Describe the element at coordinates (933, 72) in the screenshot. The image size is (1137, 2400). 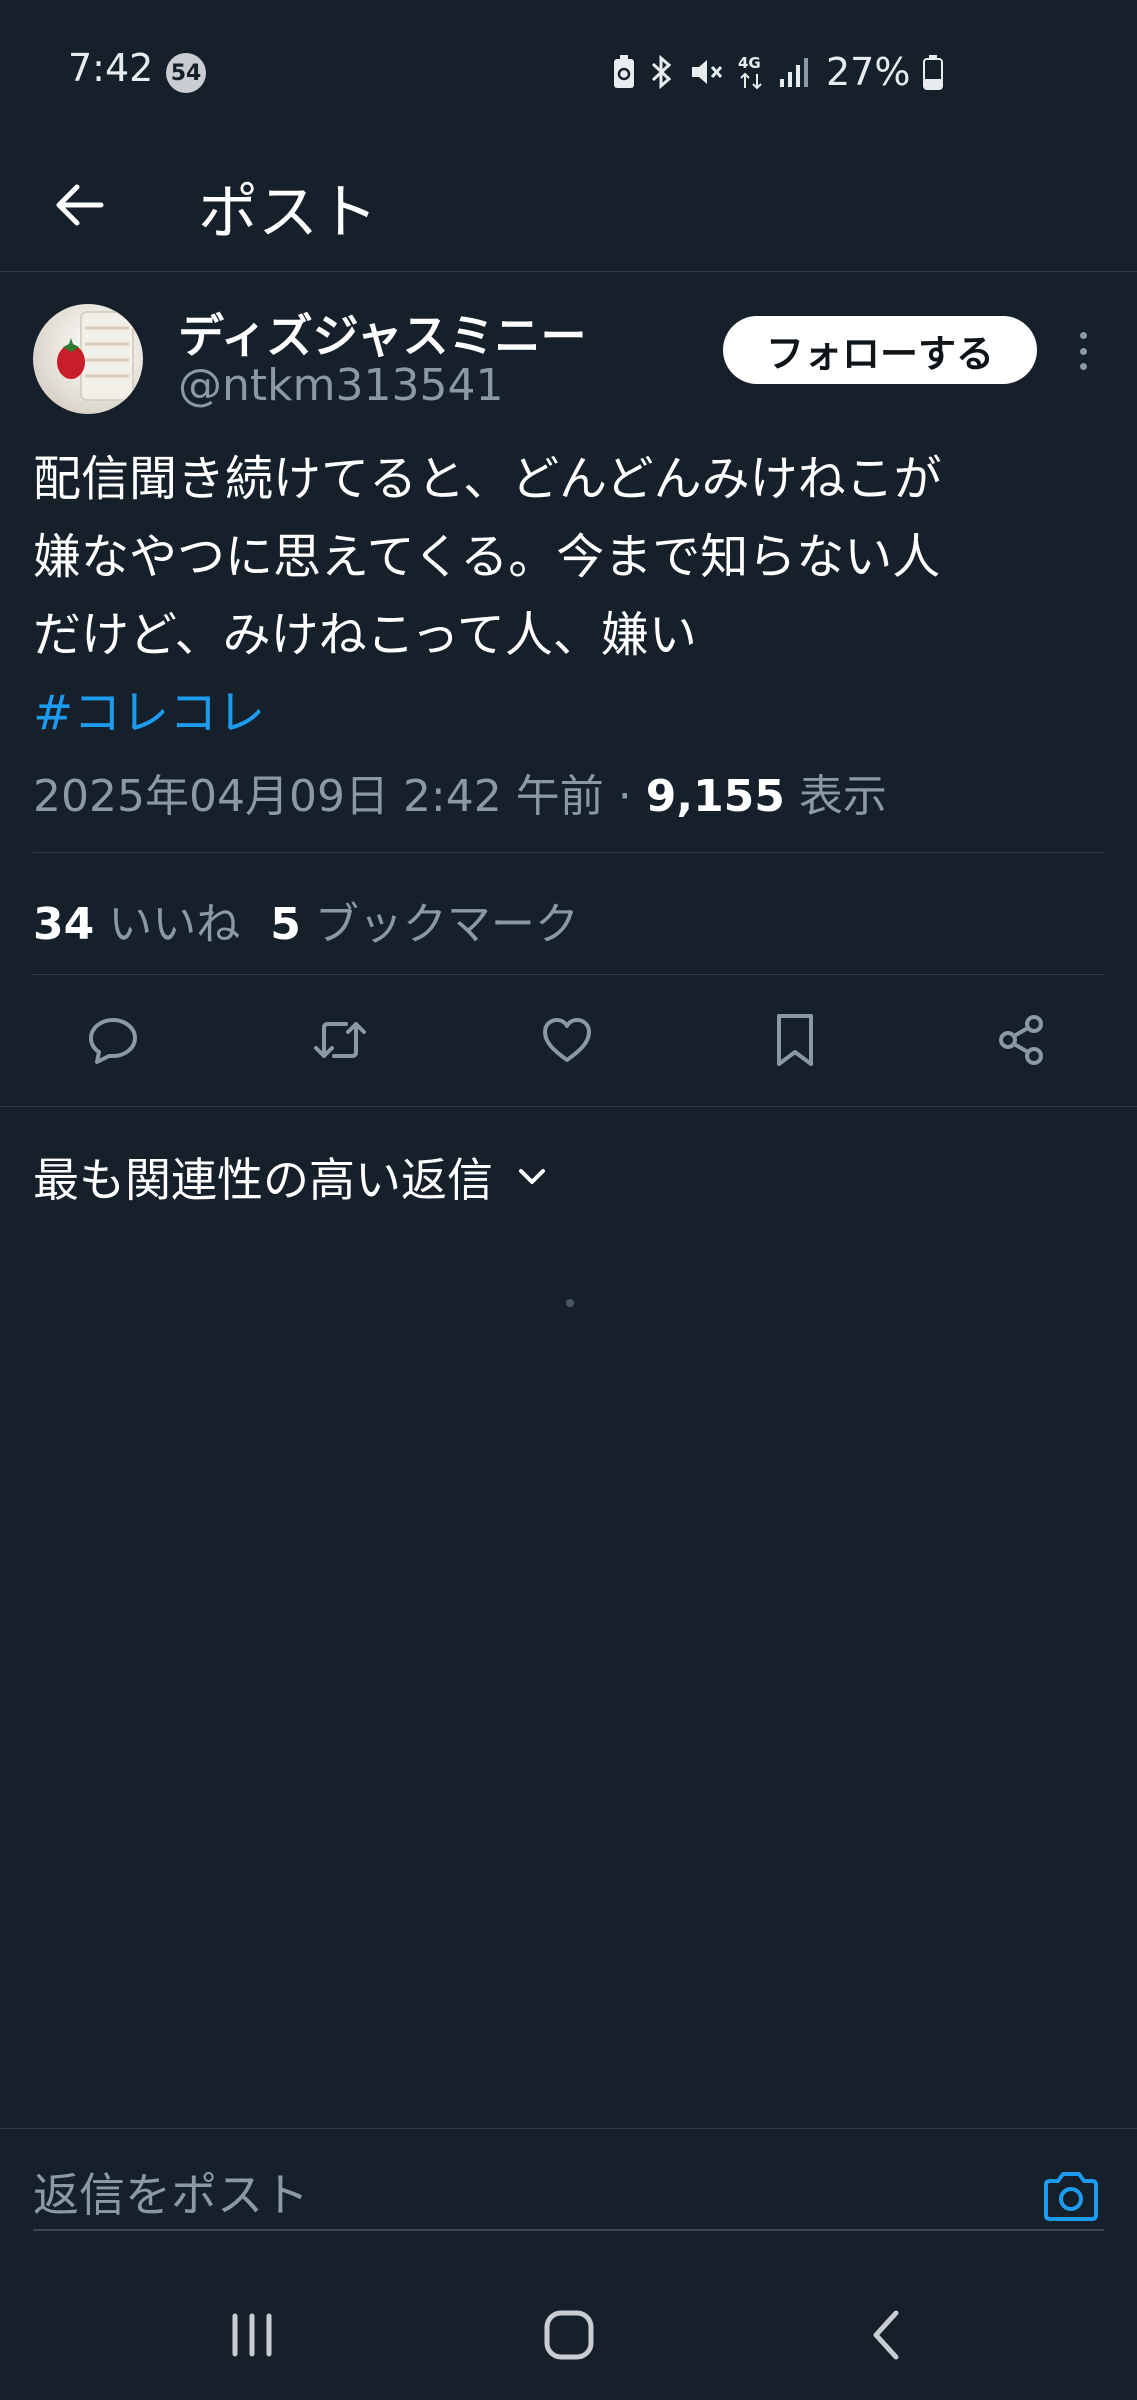
I see `battery-icon` at that location.